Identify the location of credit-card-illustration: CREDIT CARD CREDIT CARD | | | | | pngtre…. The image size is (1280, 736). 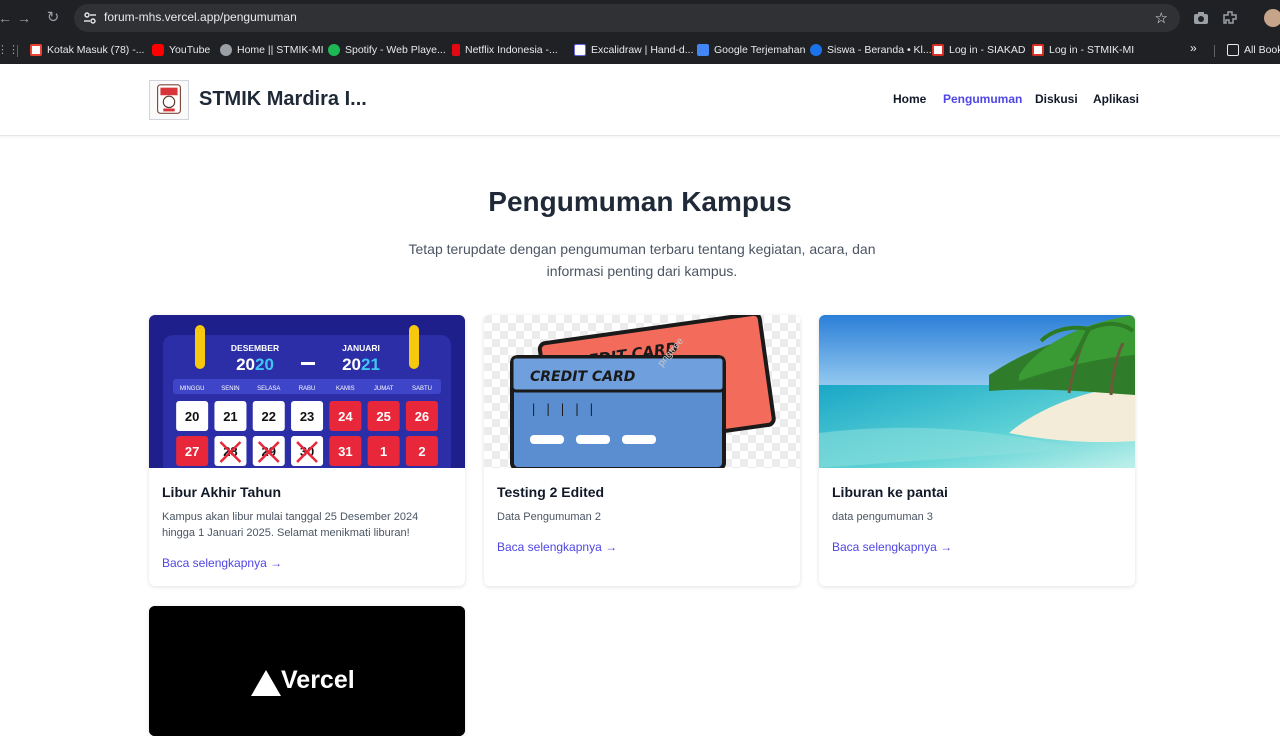
(642, 391).